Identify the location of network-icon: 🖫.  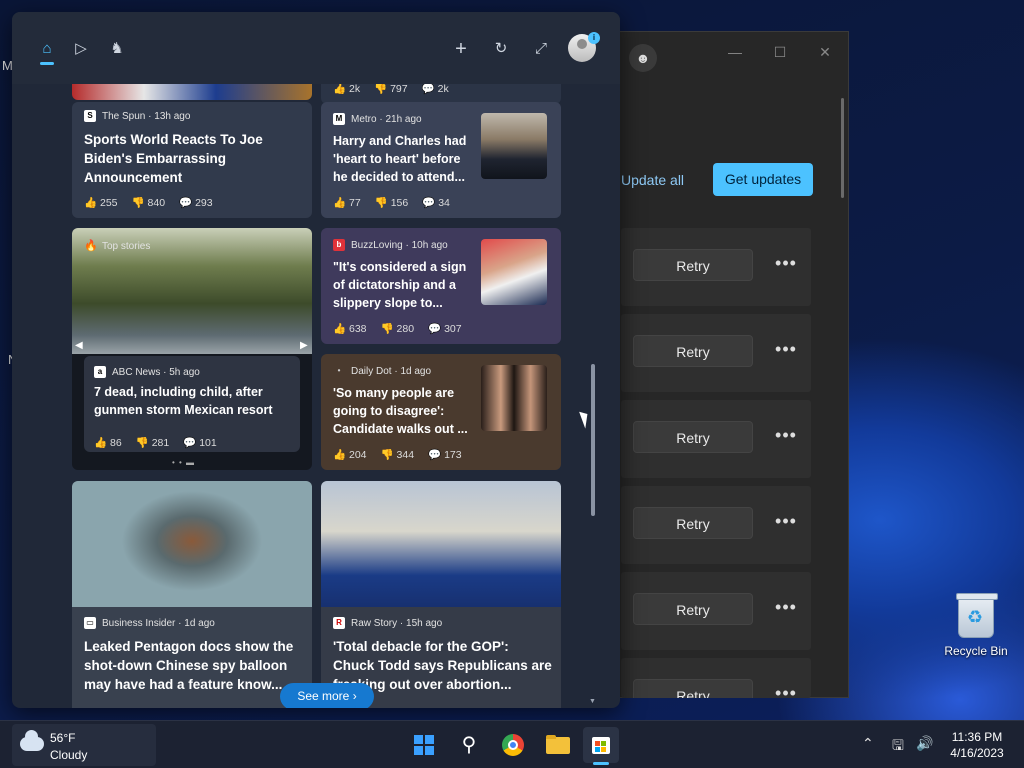
(898, 747).